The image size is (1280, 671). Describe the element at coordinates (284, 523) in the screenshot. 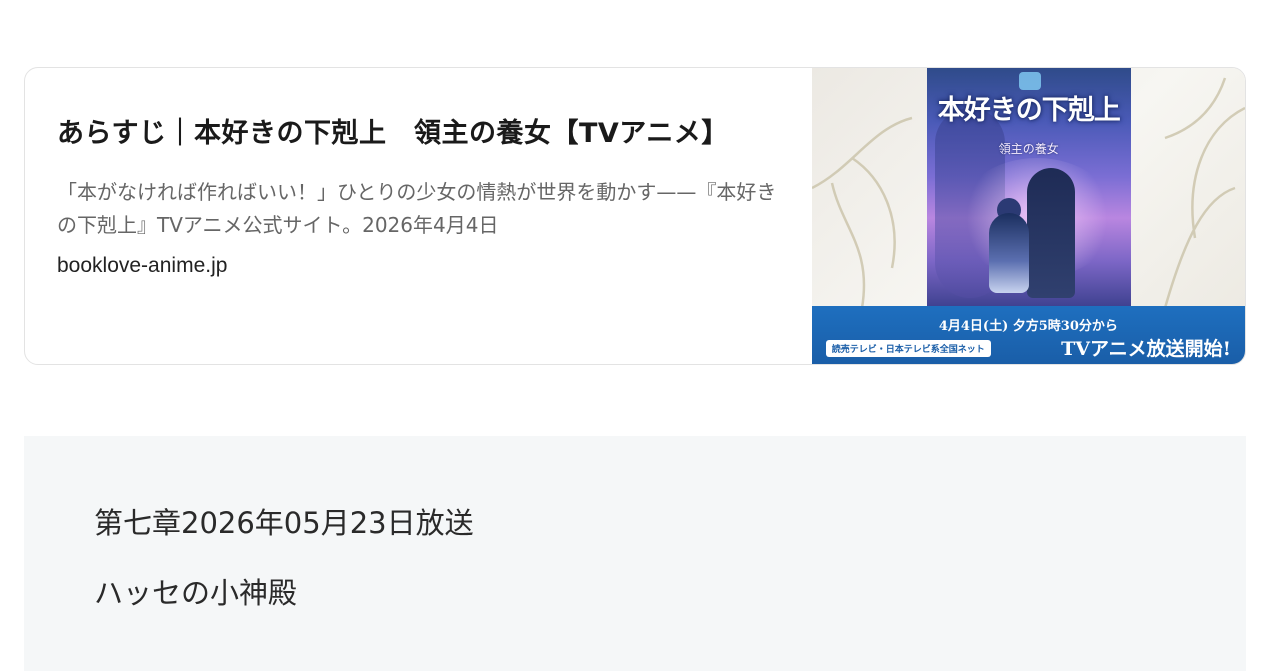

I see `episode-broadcast-date: 第七章2026年05月23日放送` at that location.